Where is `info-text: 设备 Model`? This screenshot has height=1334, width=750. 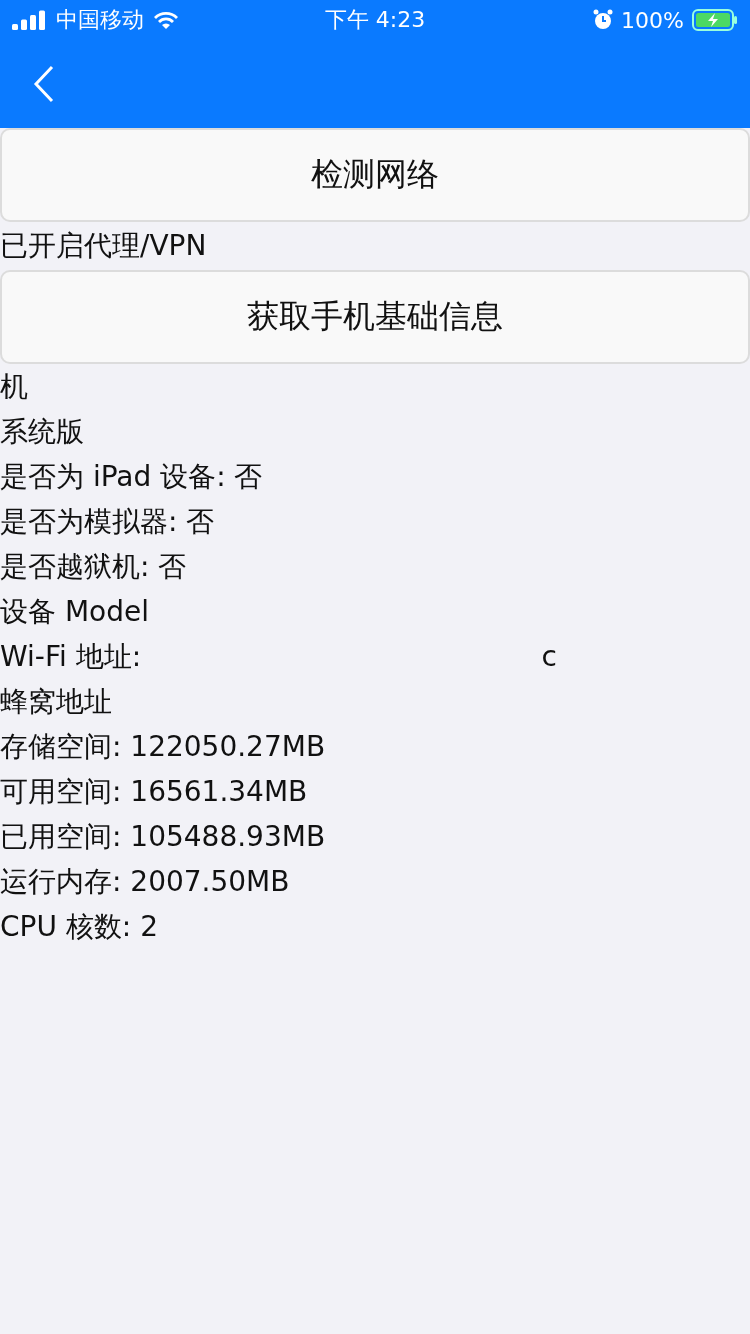 info-text: 设备 Model is located at coordinates (74, 612).